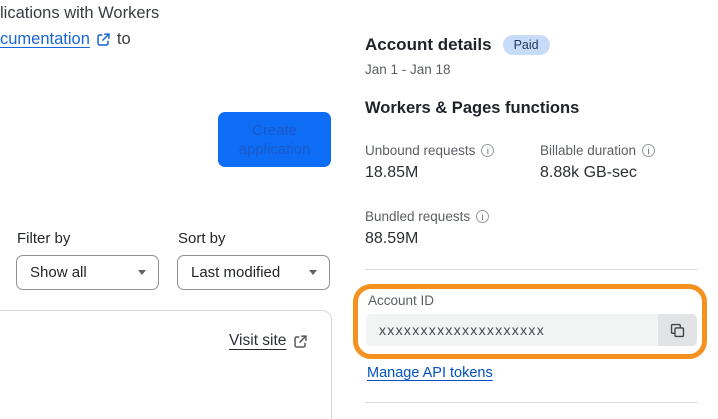  I want to click on account-details-title: Account details, so click(428, 44).